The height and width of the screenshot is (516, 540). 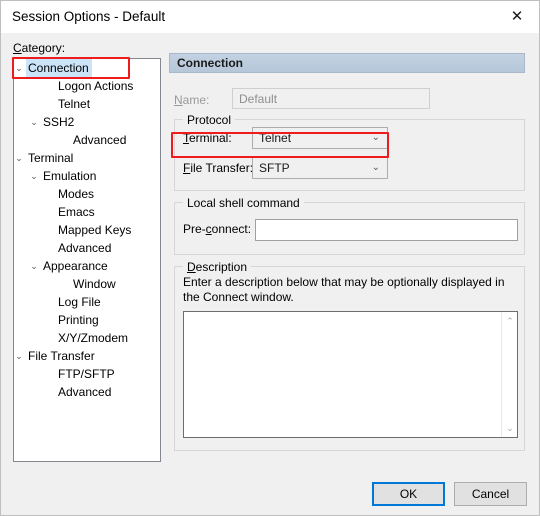 I want to click on tree-item-label: Connection, so click(x=59, y=68).